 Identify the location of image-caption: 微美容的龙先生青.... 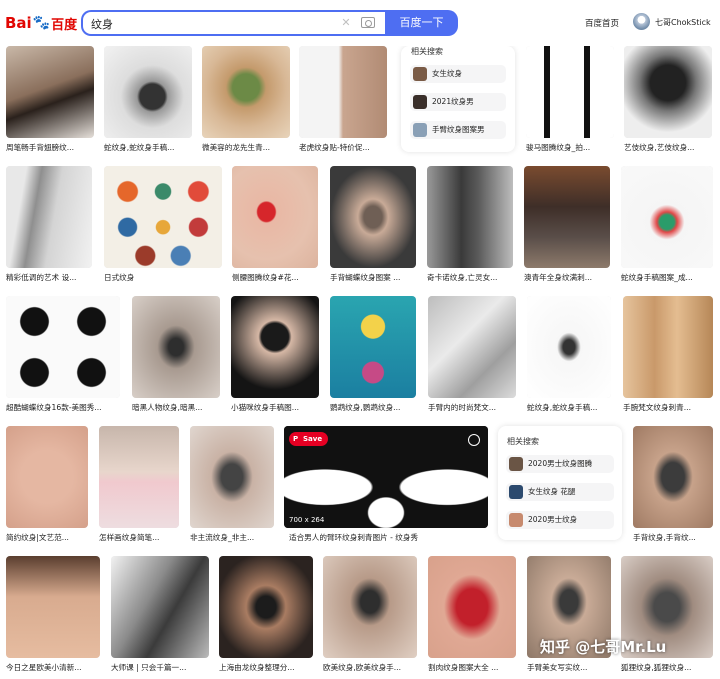
(246, 147).